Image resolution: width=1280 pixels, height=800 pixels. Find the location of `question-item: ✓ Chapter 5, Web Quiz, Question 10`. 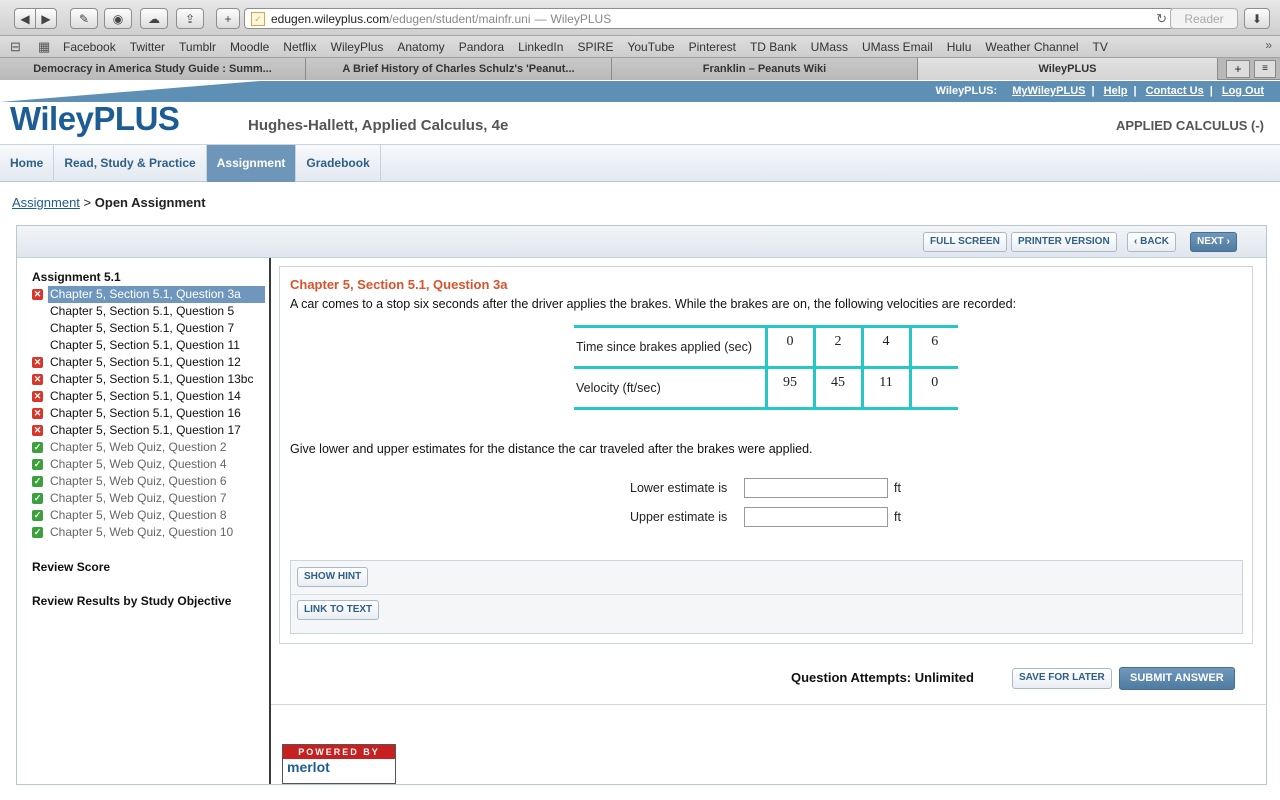

question-item: ✓ Chapter 5, Web Quiz, Question 10 is located at coordinates (149, 532).